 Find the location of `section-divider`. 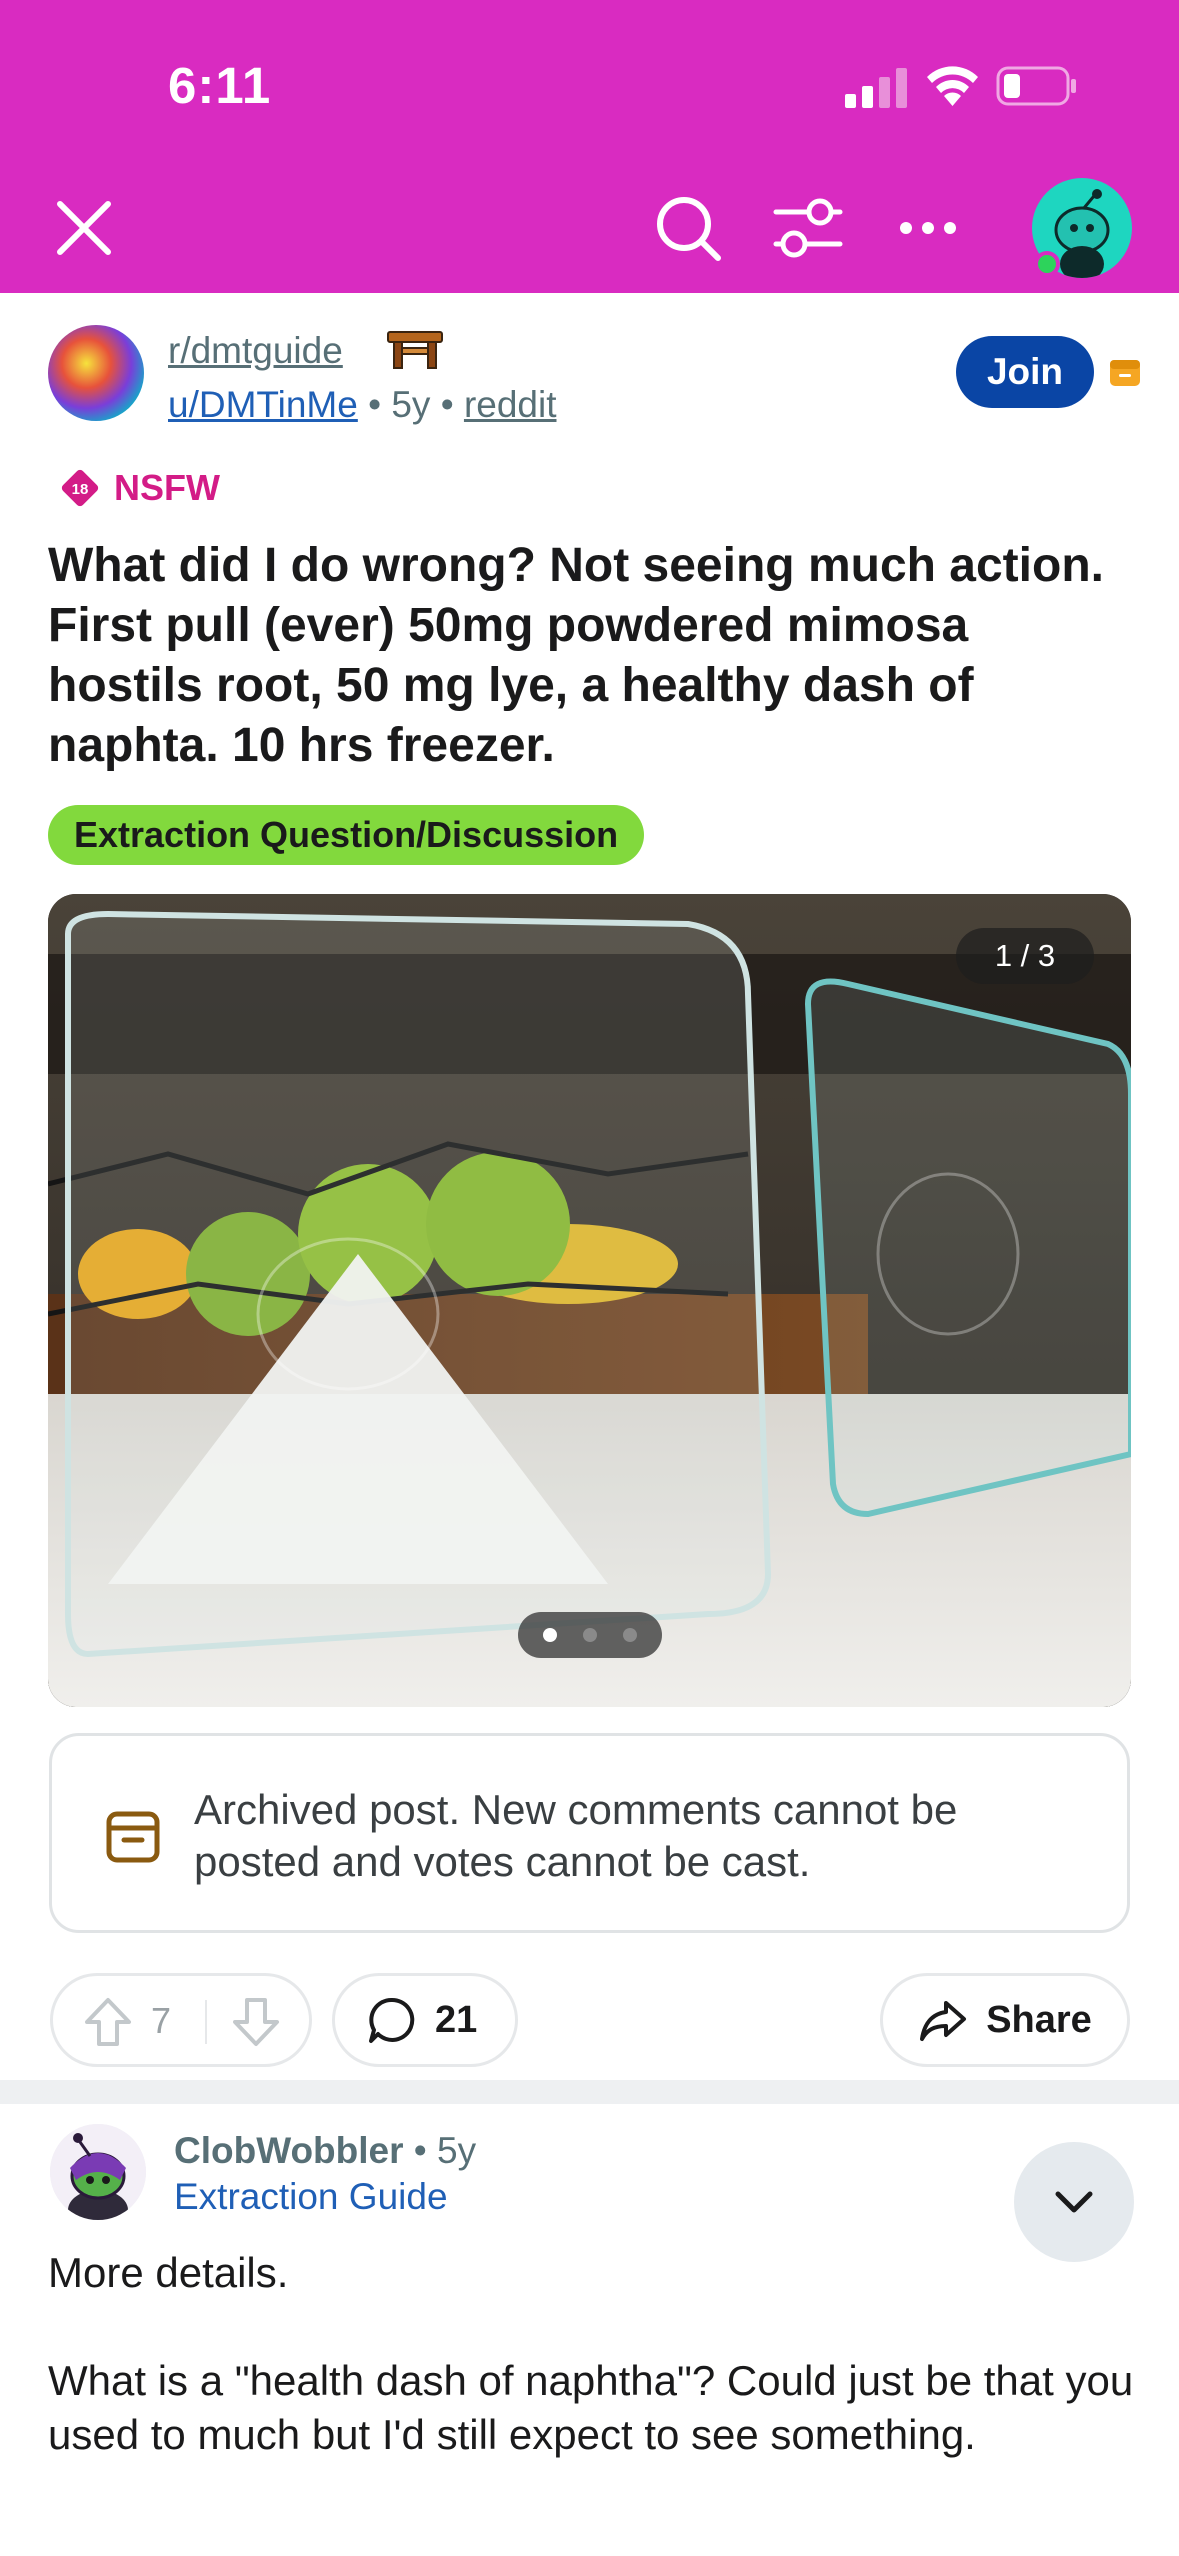

section-divider is located at coordinates (589, 2092).